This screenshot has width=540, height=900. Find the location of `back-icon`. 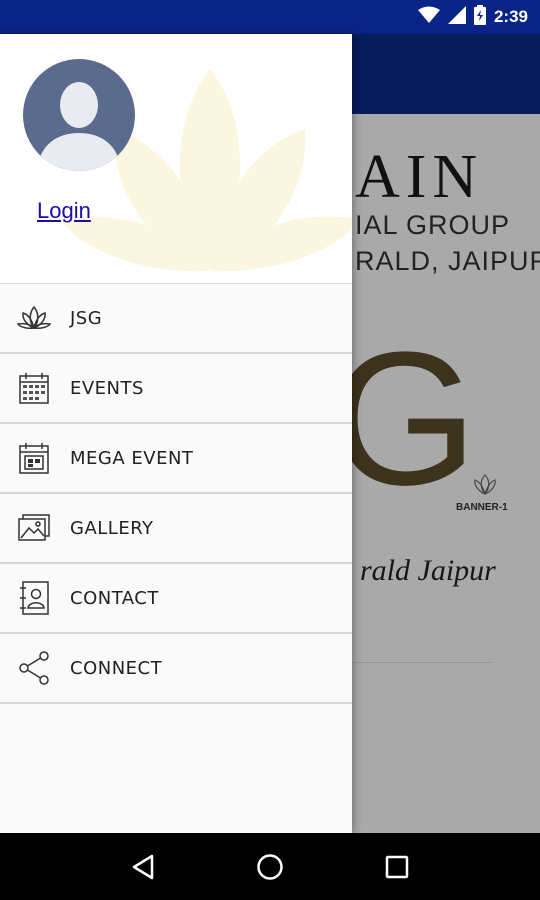

back-icon is located at coordinates (143, 867).